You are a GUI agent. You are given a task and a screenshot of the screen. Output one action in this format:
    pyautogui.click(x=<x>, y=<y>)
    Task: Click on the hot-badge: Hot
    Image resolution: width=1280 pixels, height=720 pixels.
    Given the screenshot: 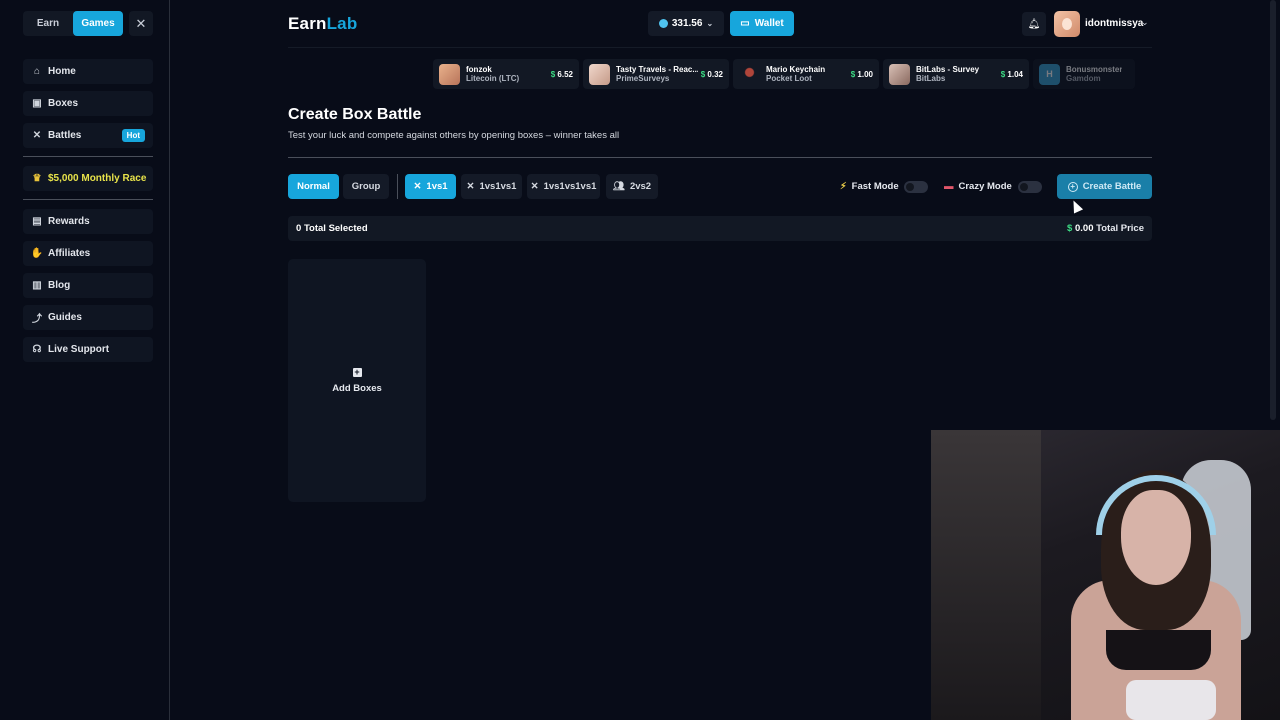 What is the action you would take?
    pyautogui.click(x=133, y=135)
    